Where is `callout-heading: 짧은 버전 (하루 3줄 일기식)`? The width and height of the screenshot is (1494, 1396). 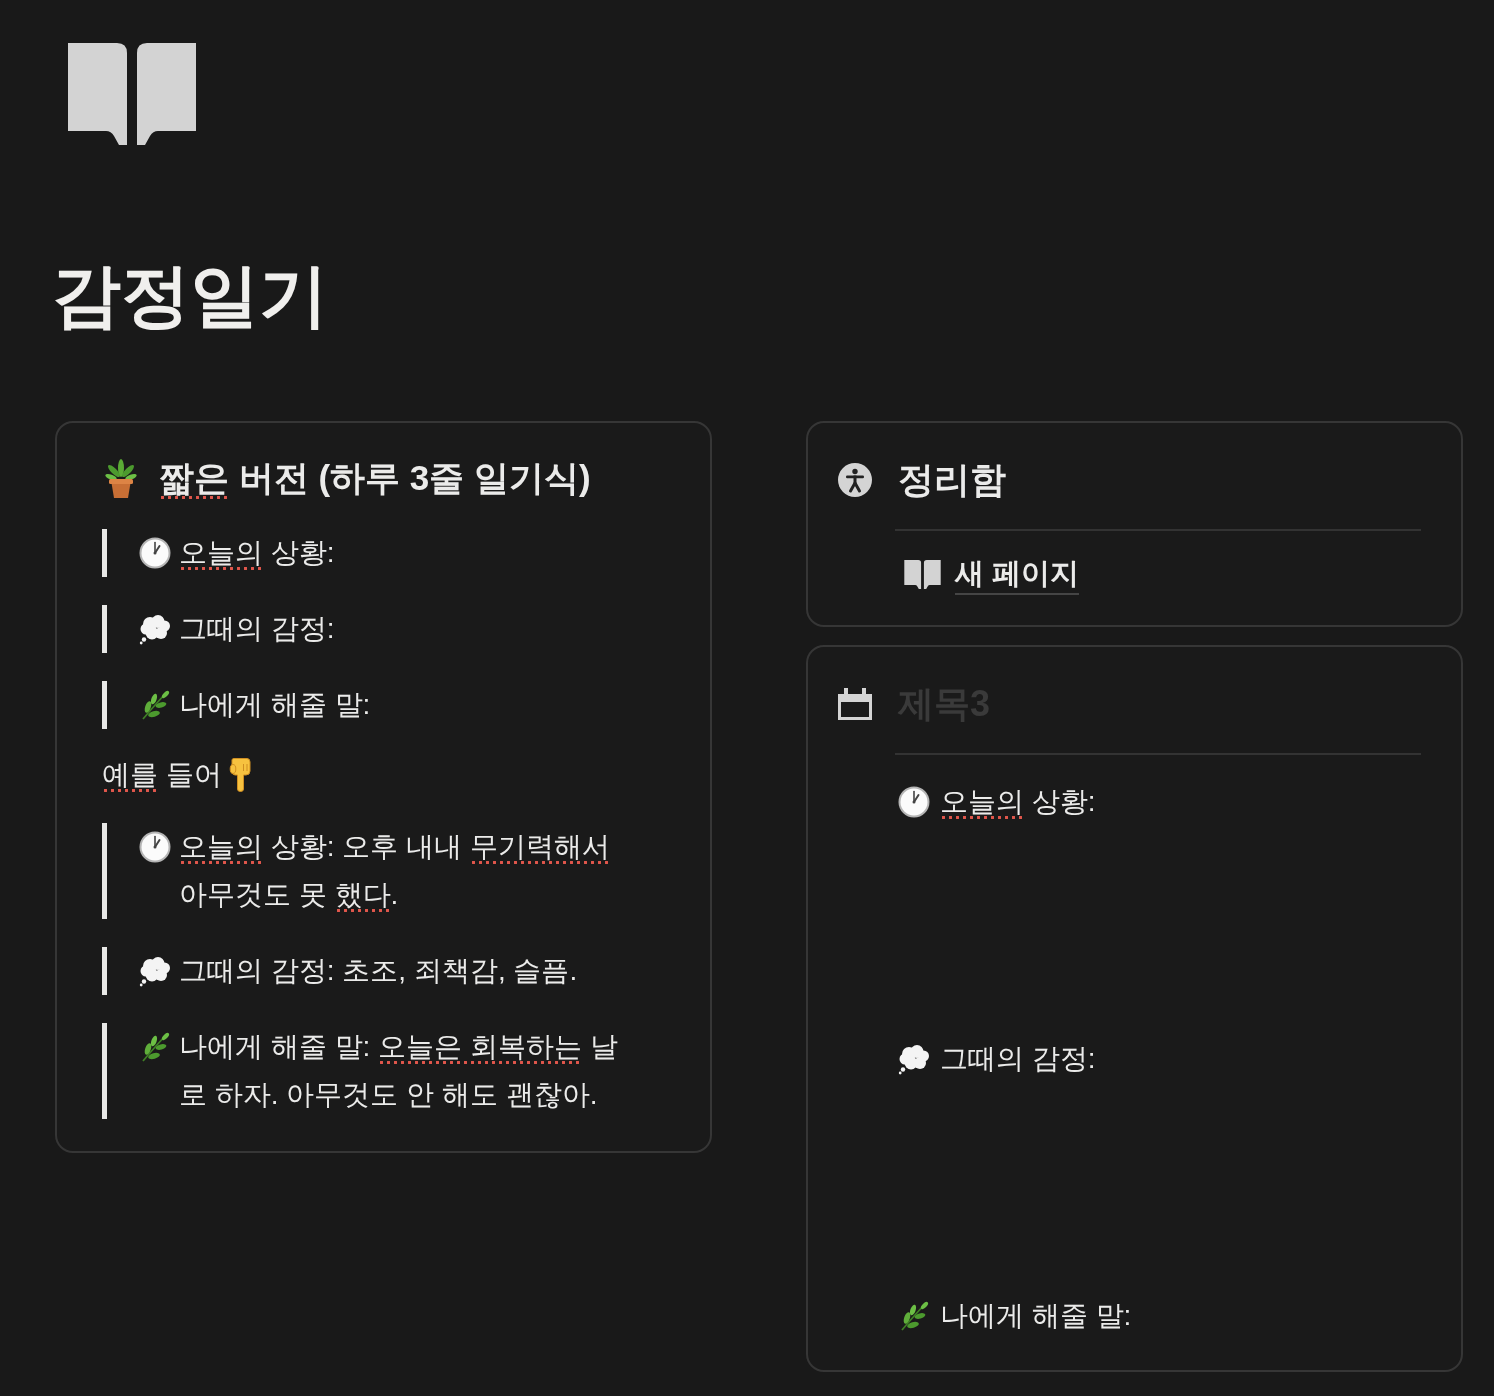
callout-heading: 짧은 버전 (하루 3줄 일기식) is located at coordinates (375, 478).